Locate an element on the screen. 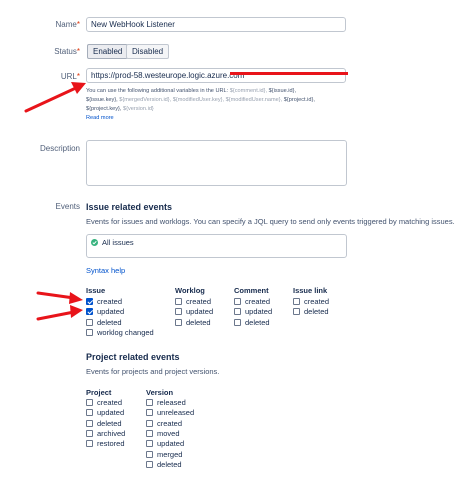 The height and width of the screenshot is (477, 474). events-label: Events is located at coordinates (67, 206).